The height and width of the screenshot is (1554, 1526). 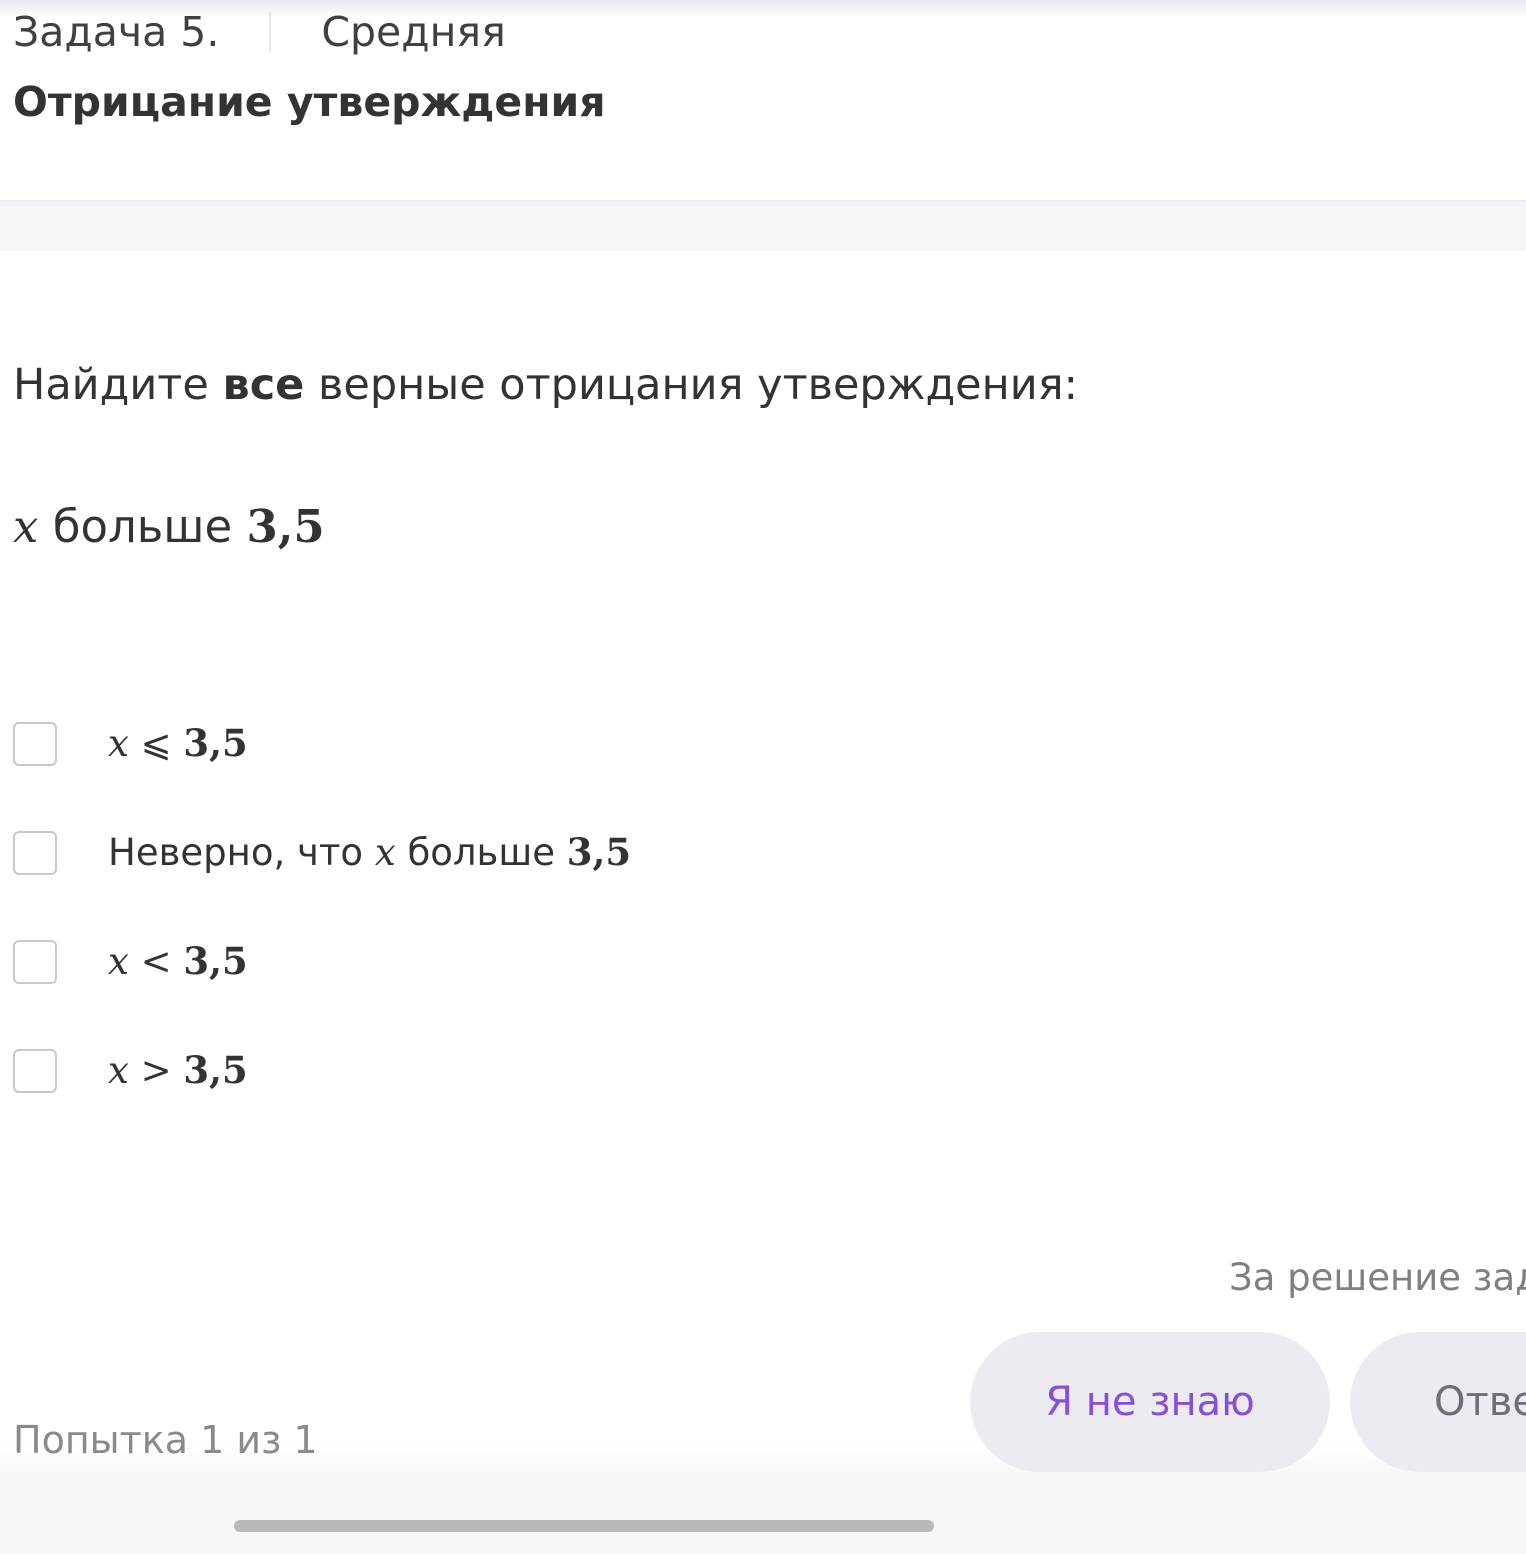 I want to click on meta-divider, so click(x=270, y=32).